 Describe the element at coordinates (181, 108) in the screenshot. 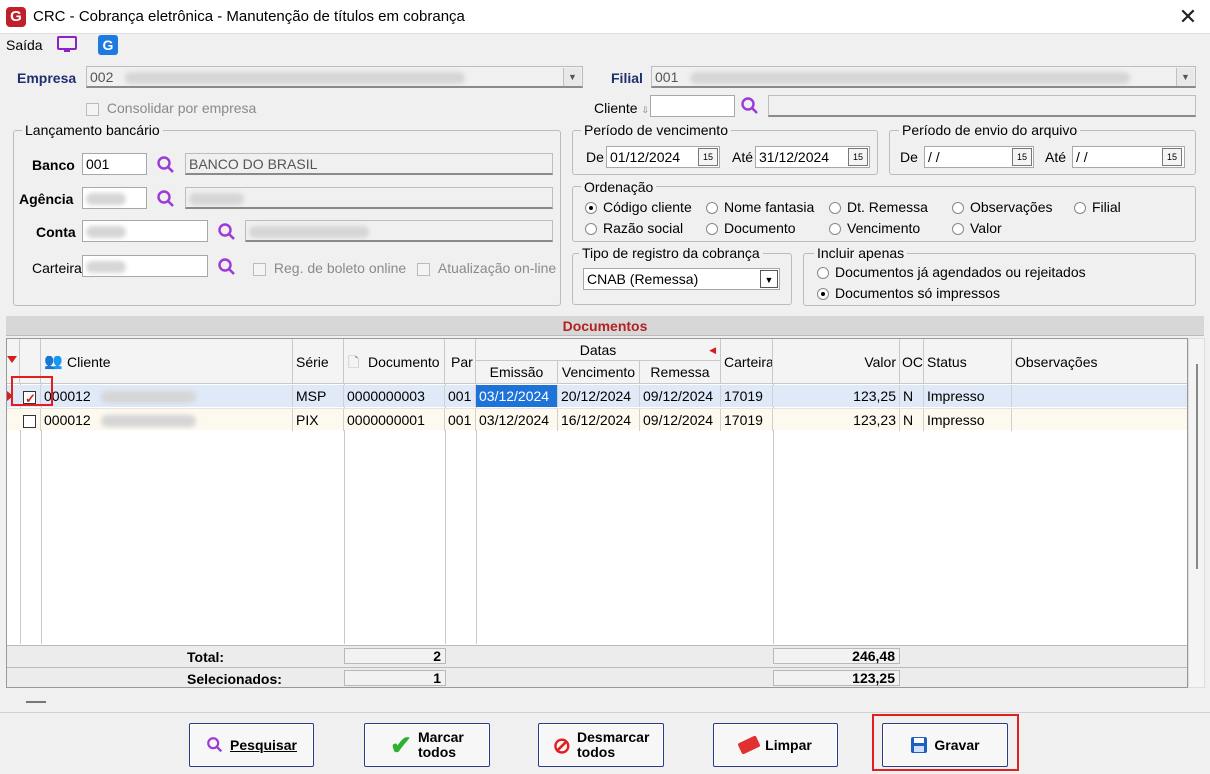

I see `consolidar-label: Consolidar por empresa` at that location.